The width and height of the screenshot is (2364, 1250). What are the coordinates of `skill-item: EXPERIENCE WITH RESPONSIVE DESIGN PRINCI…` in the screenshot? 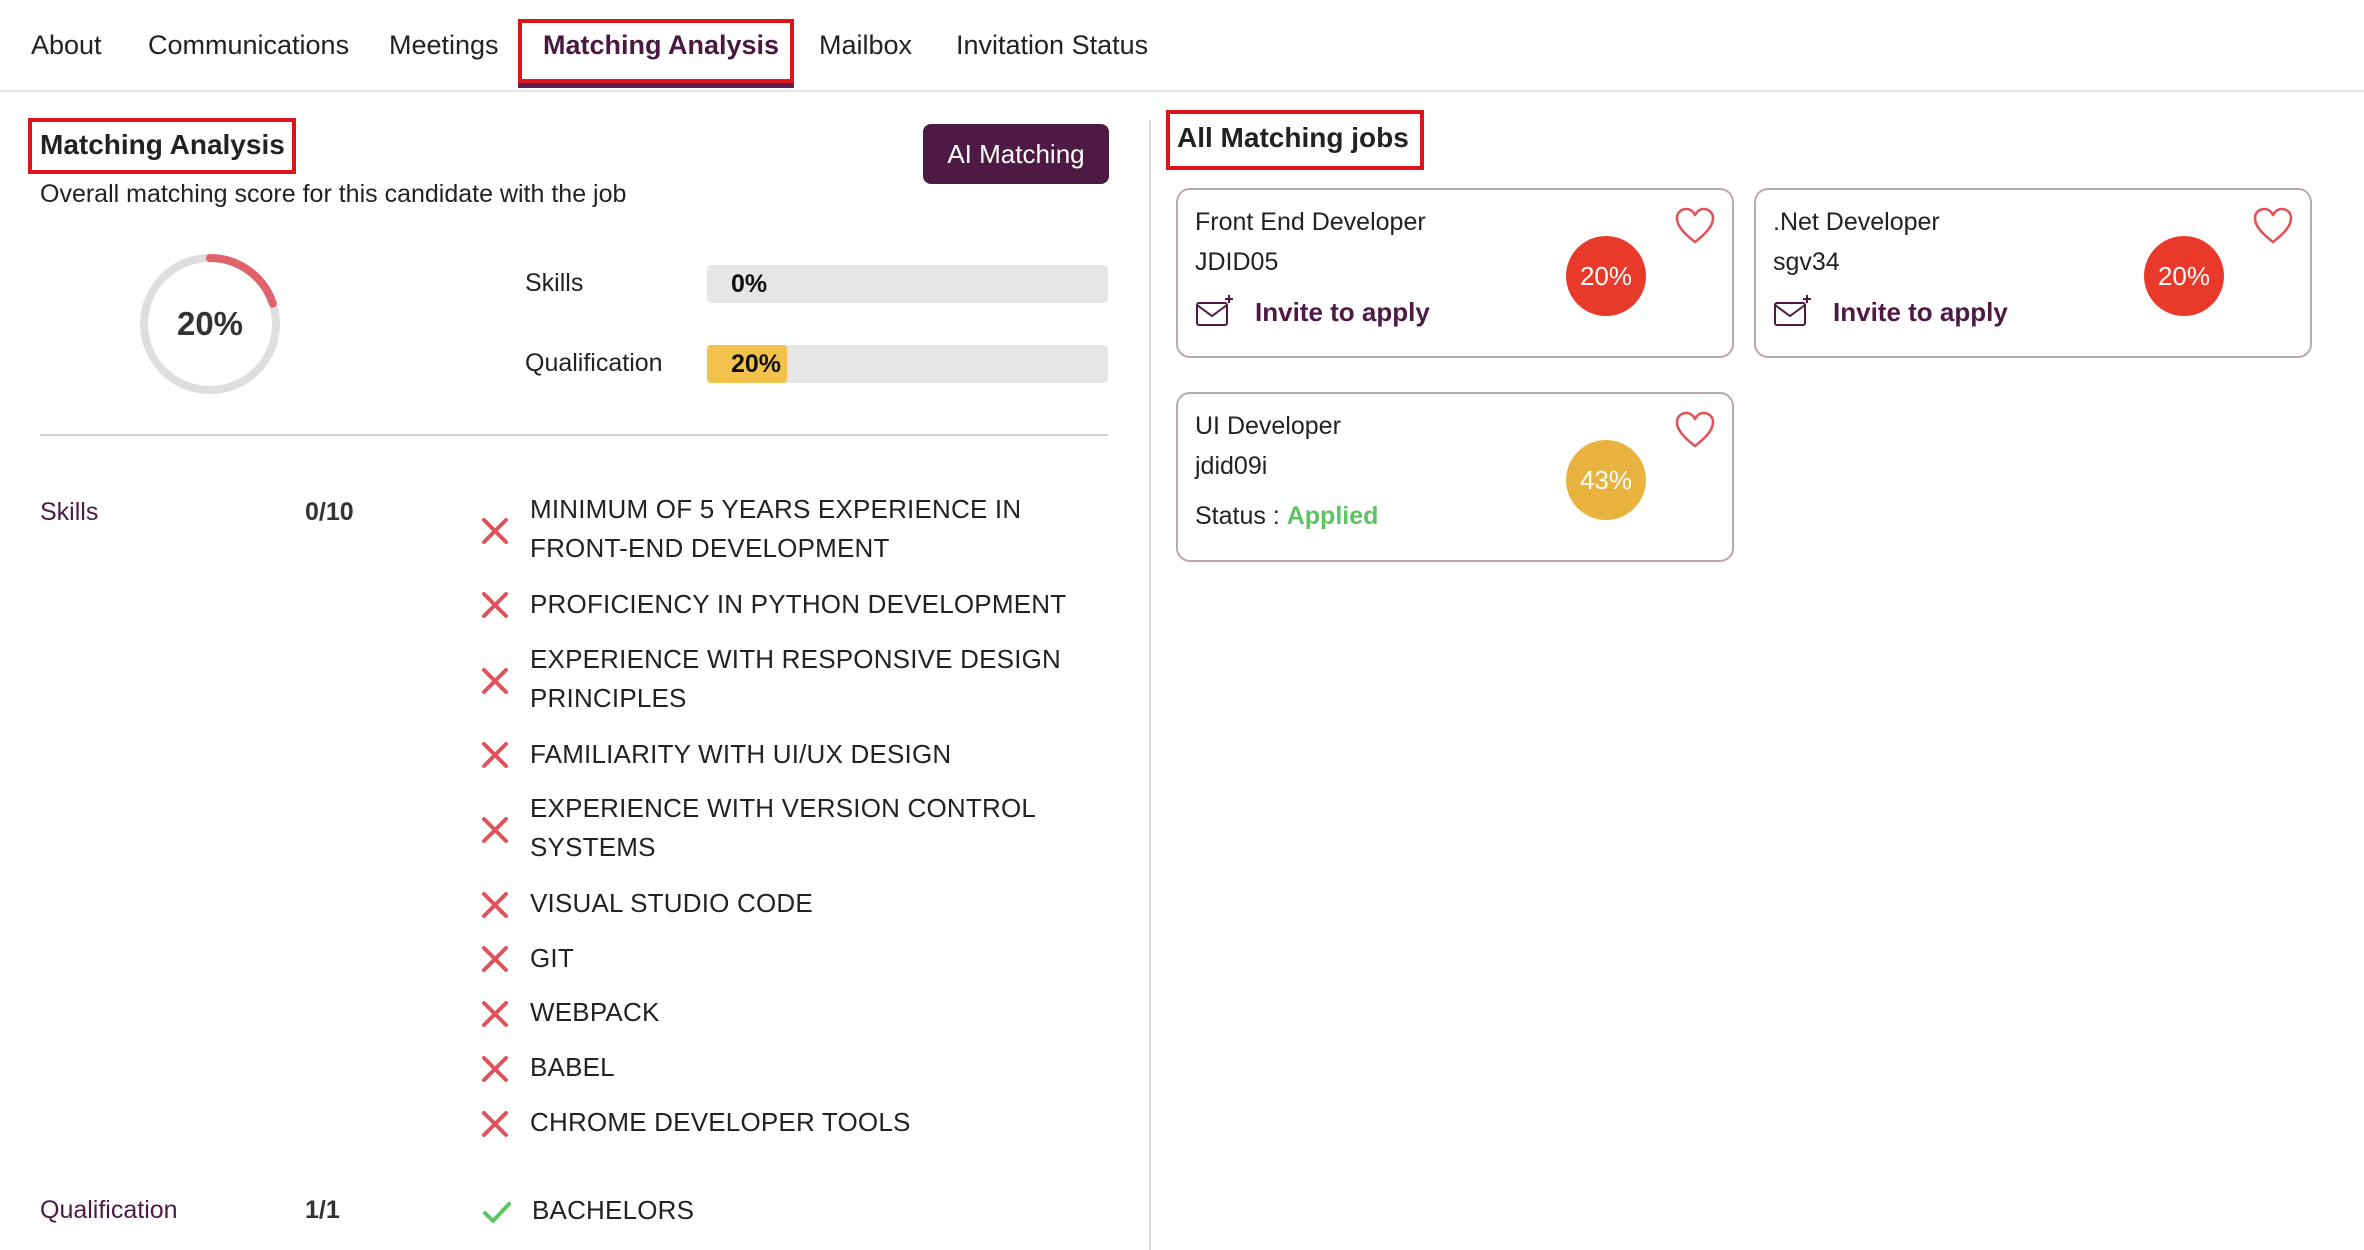 It's located at (796, 678).